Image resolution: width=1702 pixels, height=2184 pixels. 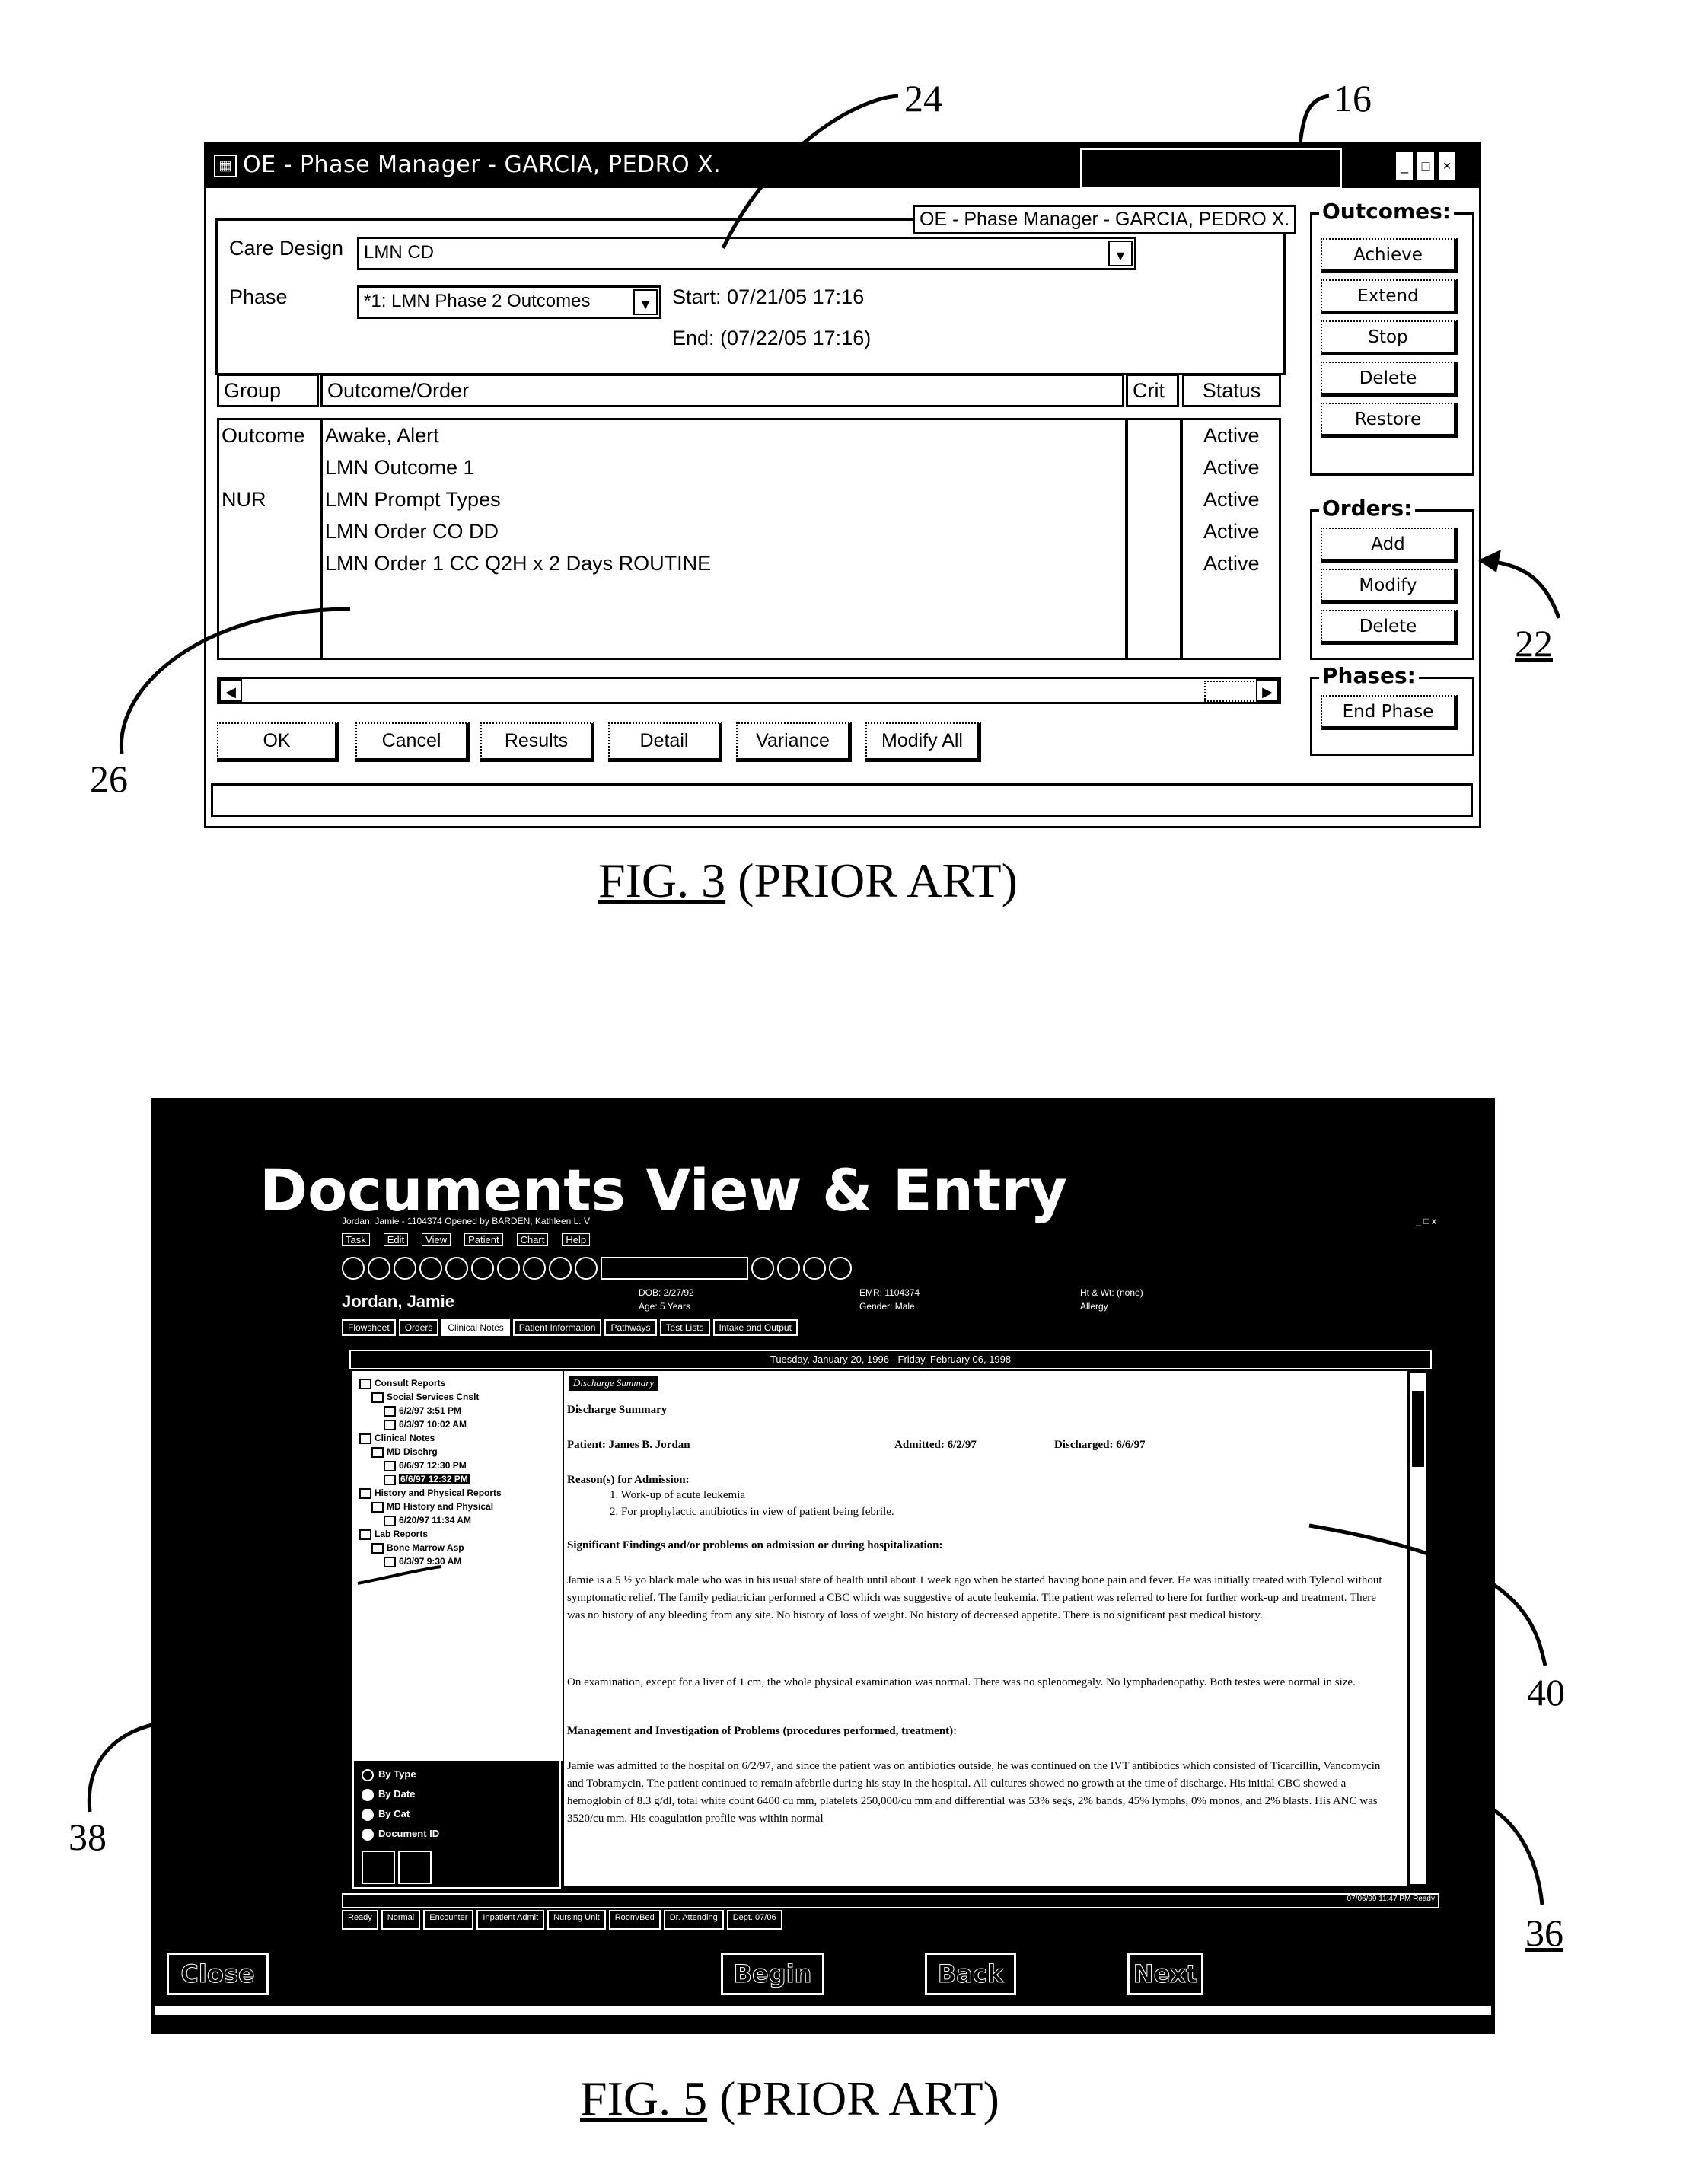 I want to click on tree-expand-icon, so click(x=379, y=1867).